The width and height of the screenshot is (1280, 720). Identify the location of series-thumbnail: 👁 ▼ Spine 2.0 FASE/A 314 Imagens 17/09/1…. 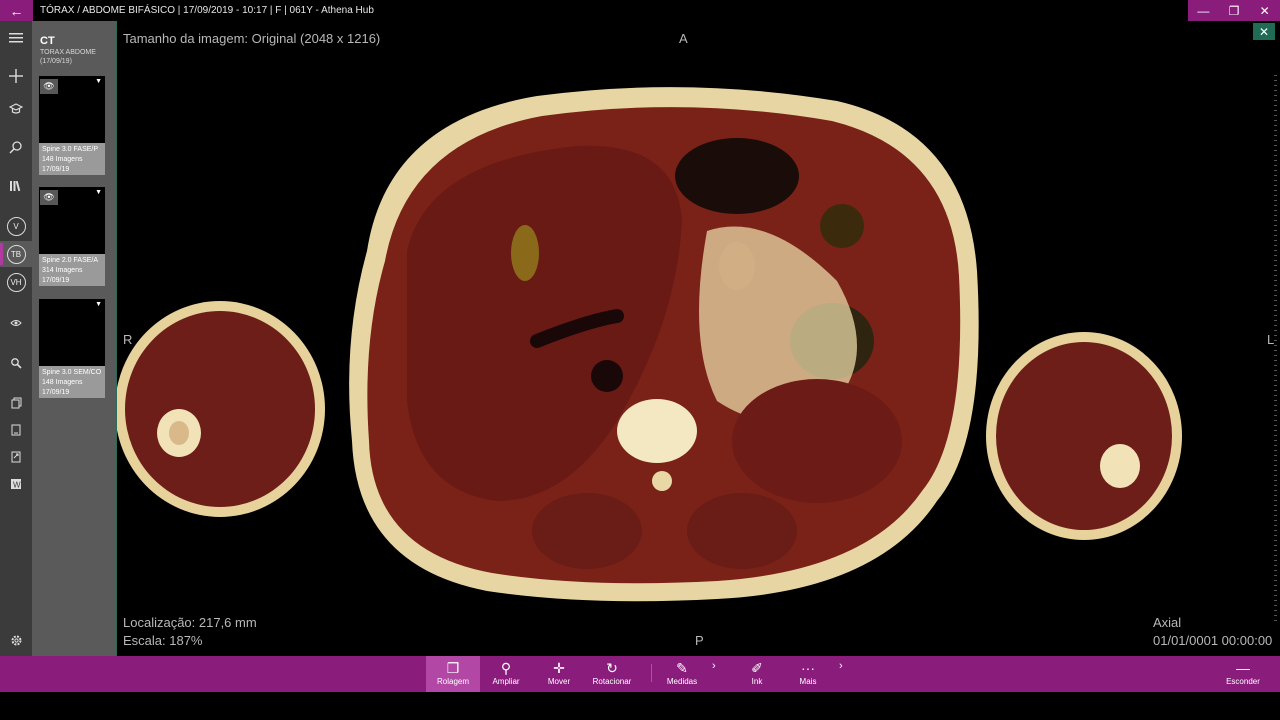
(72, 236).